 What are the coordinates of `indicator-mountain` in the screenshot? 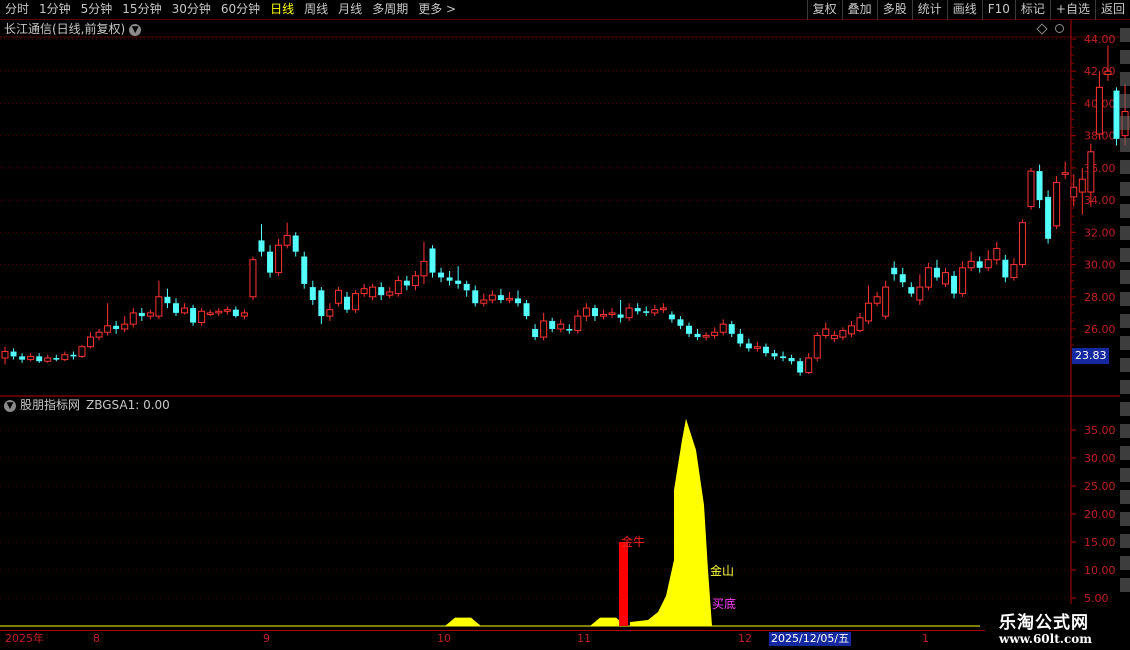 It's located at (671, 522).